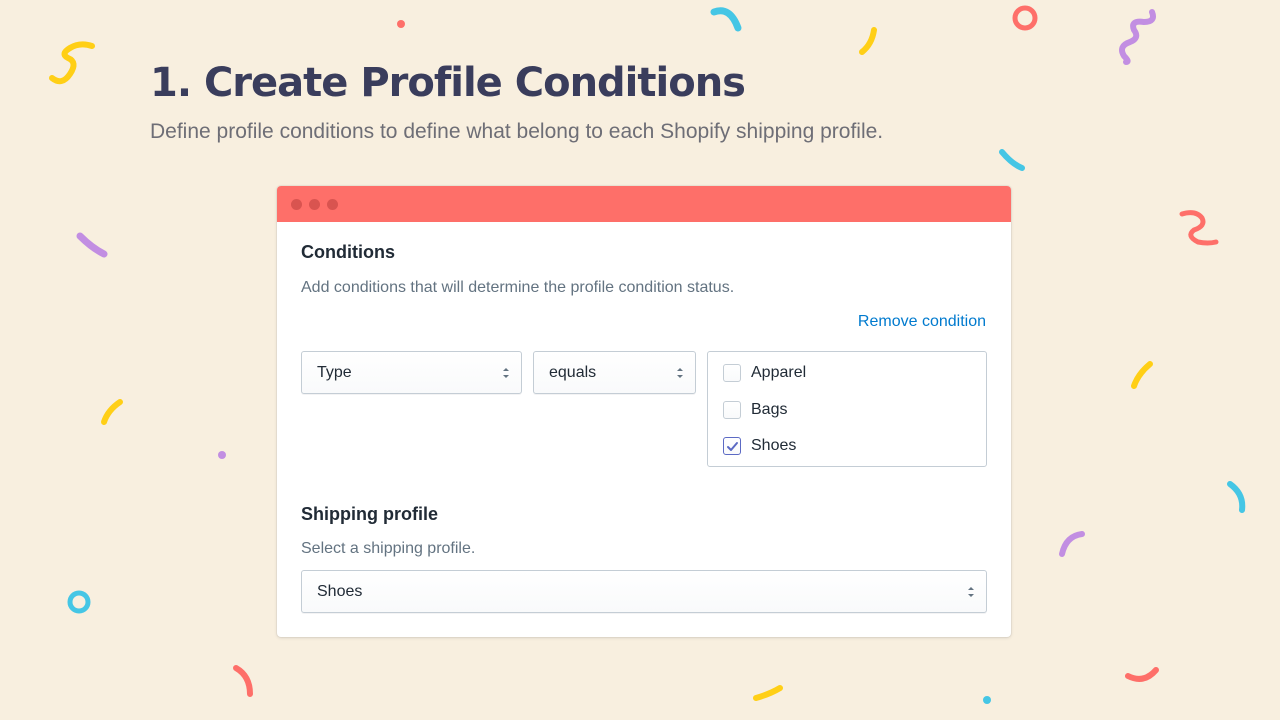  Describe the element at coordinates (774, 445) in the screenshot. I see `checkbox-label: Shoes` at that location.